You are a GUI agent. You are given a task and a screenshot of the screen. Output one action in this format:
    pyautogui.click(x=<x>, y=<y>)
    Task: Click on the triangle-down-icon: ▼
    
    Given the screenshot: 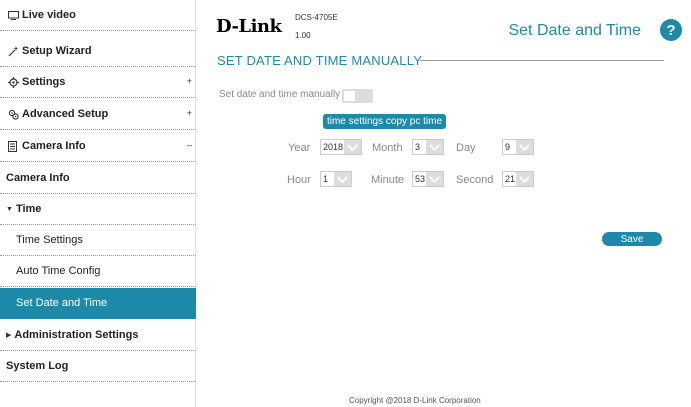 What is the action you would take?
    pyautogui.click(x=9, y=209)
    